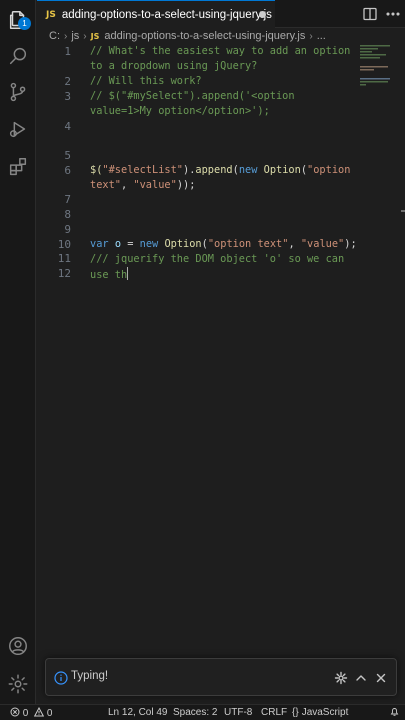 This screenshot has width=405, height=720. Describe the element at coordinates (142, 170) in the screenshot. I see `code-token: "#selectList"` at that location.